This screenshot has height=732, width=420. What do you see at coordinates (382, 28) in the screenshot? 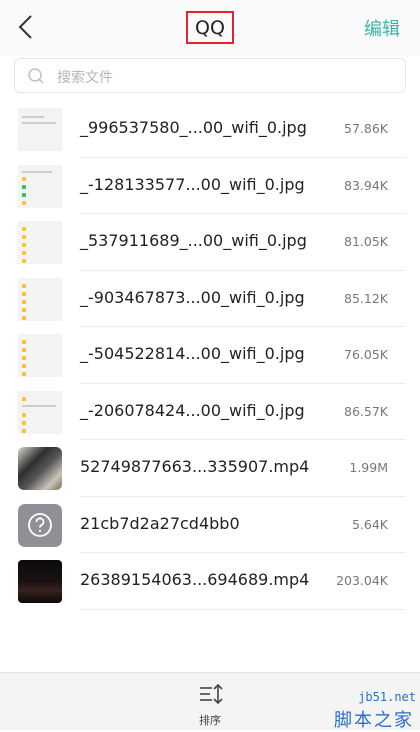
I see `edit-button: 编辑` at bounding box center [382, 28].